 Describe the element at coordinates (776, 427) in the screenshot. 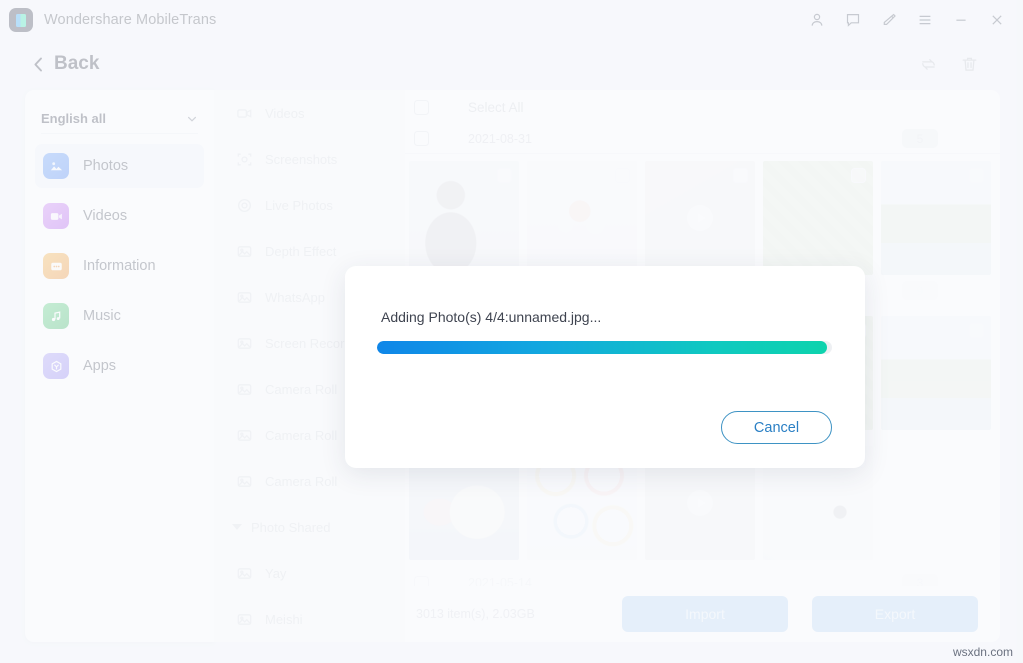

I see `cancel-button: Cancel` at that location.